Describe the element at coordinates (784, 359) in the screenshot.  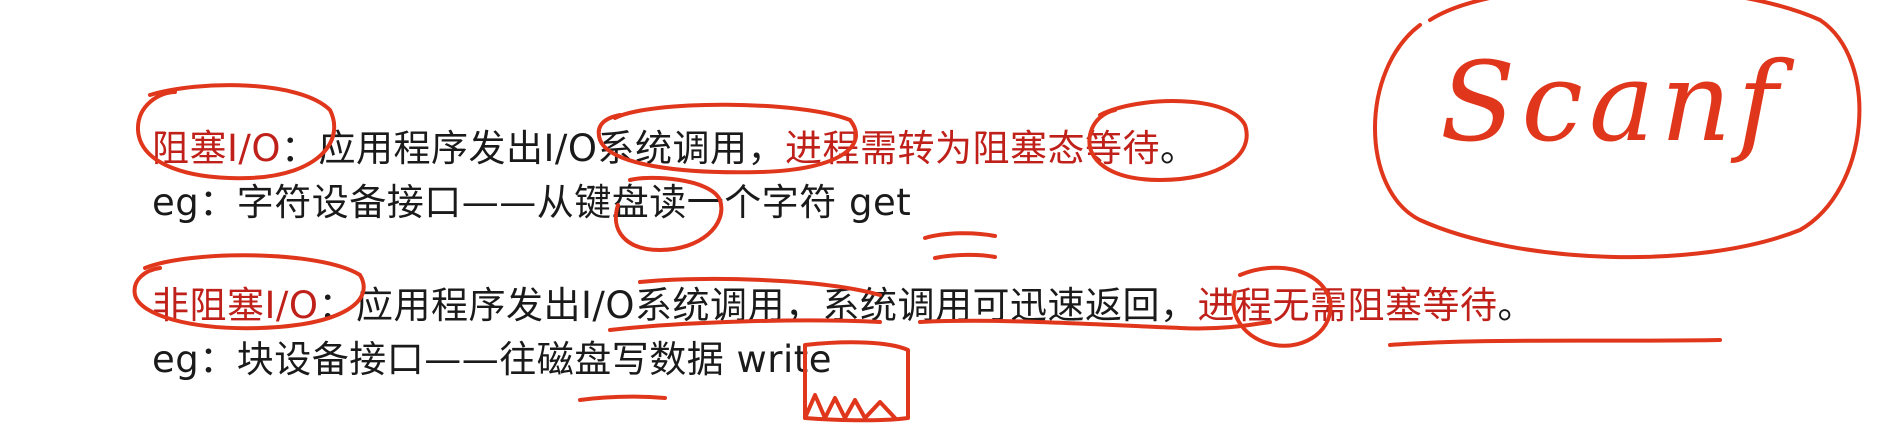
I see `nonblocking-example-word: write` at that location.